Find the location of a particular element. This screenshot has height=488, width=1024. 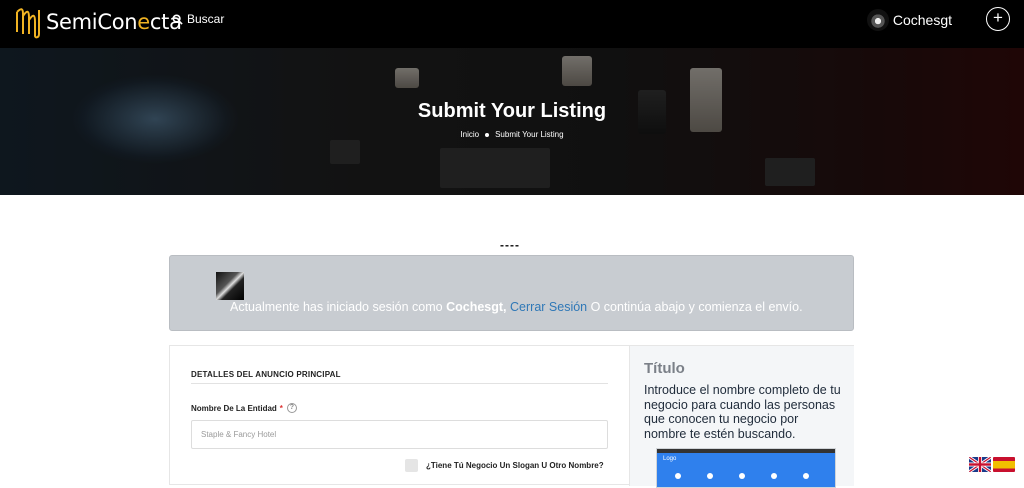

section-title: DETALLES DEL ANUNCIO PRINCIPAL is located at coordinates (266, 374).